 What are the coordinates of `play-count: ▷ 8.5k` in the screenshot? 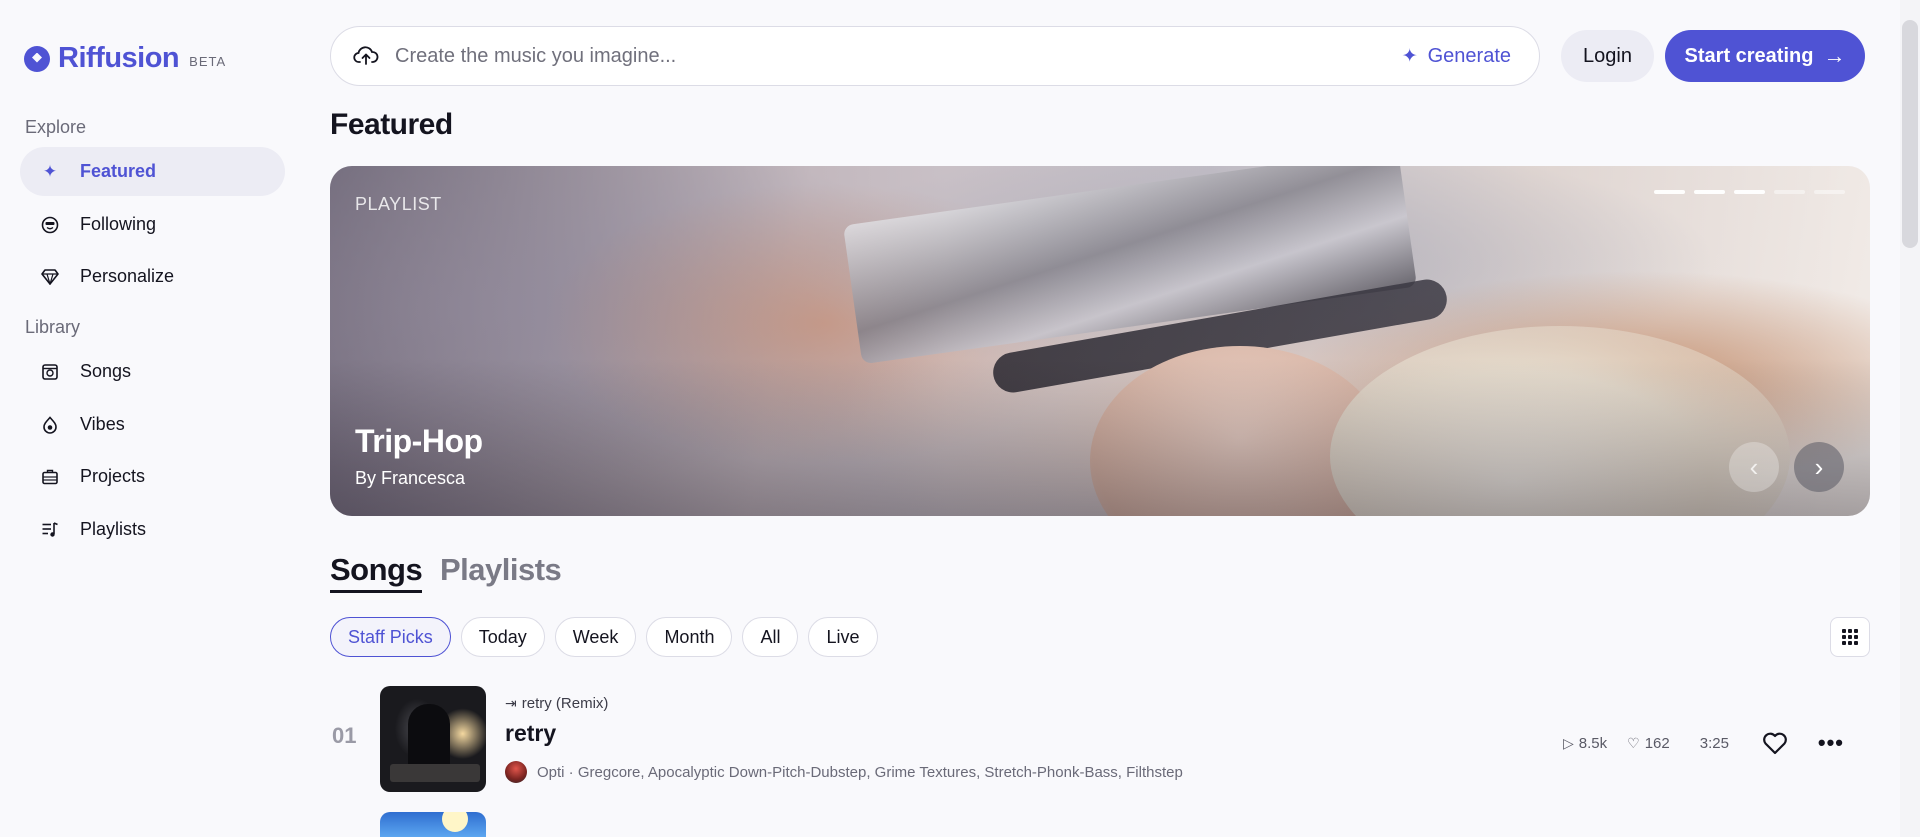 It's located at (1585, 743).